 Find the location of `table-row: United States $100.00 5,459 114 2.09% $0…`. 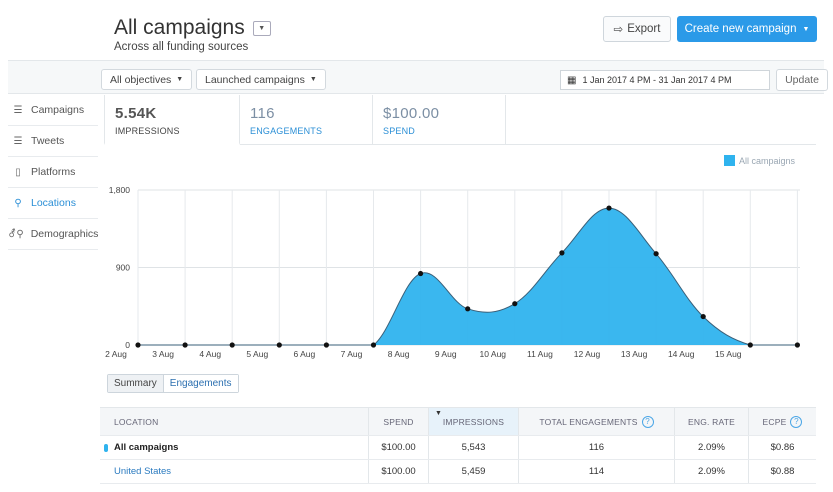

table-row: United States $100.00 5,459 114 2.09% $0… is located at coordinates (458, 472).